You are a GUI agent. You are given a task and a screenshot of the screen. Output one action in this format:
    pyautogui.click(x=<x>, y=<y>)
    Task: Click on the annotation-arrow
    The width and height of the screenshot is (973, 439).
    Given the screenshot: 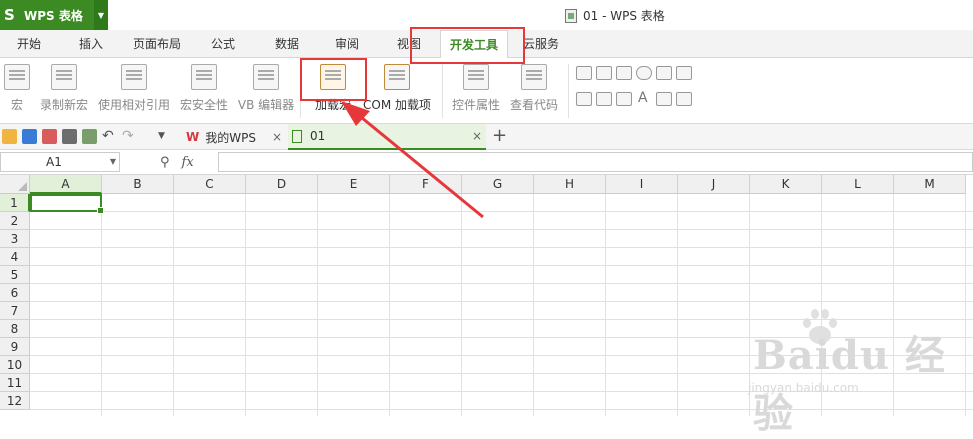 What is the action you would take?
    pyautogui.click(x=412, y=160)
    